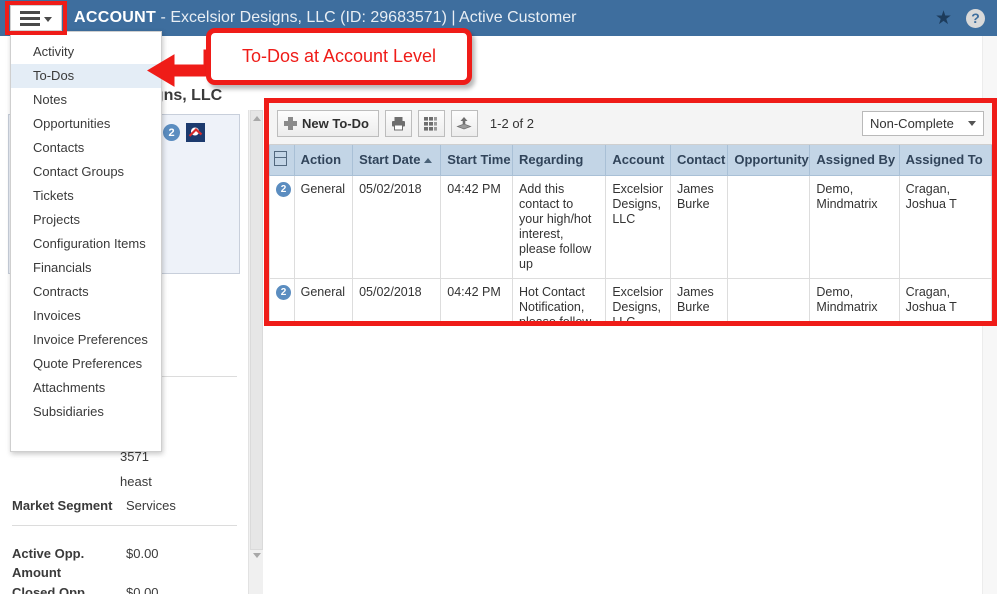 This screenshot has width=997, height=594. Describe the element at coordinates (638, 160) in the screenshot. I see `column-header-account: Account` at that location.